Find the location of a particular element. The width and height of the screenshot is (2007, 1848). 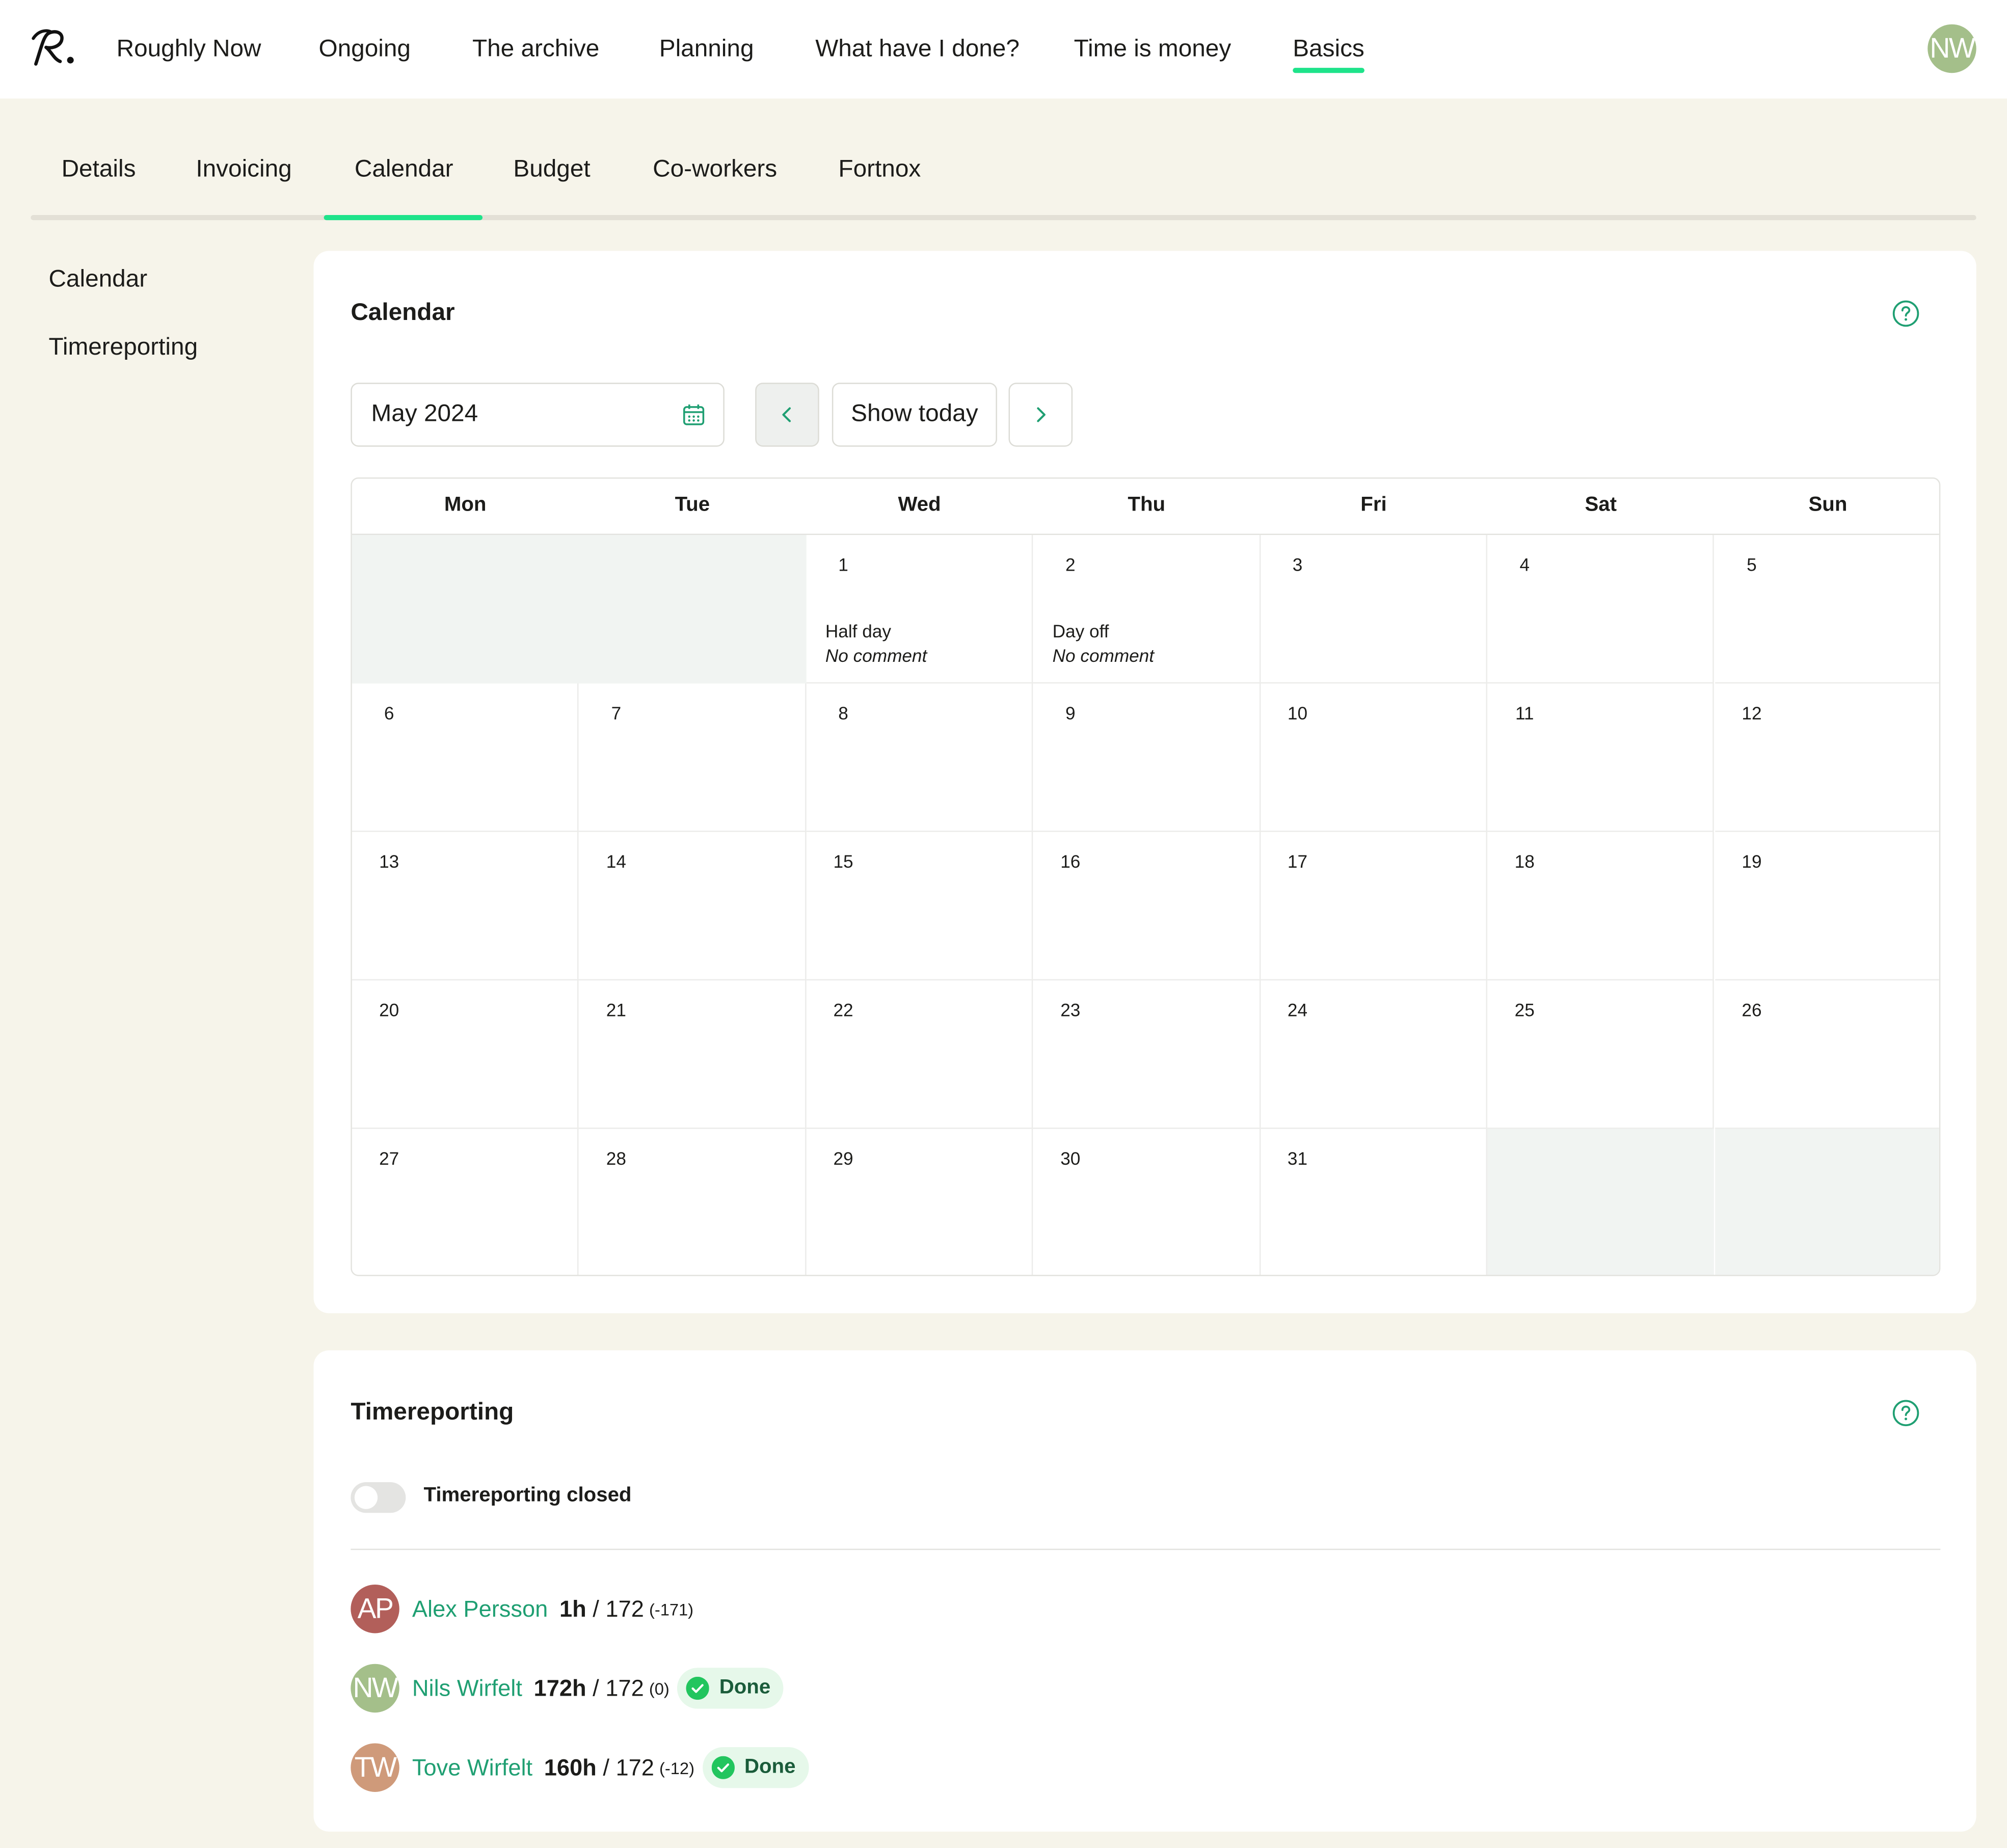

weekday-label: Sat is located at coordinates (1601, 505).